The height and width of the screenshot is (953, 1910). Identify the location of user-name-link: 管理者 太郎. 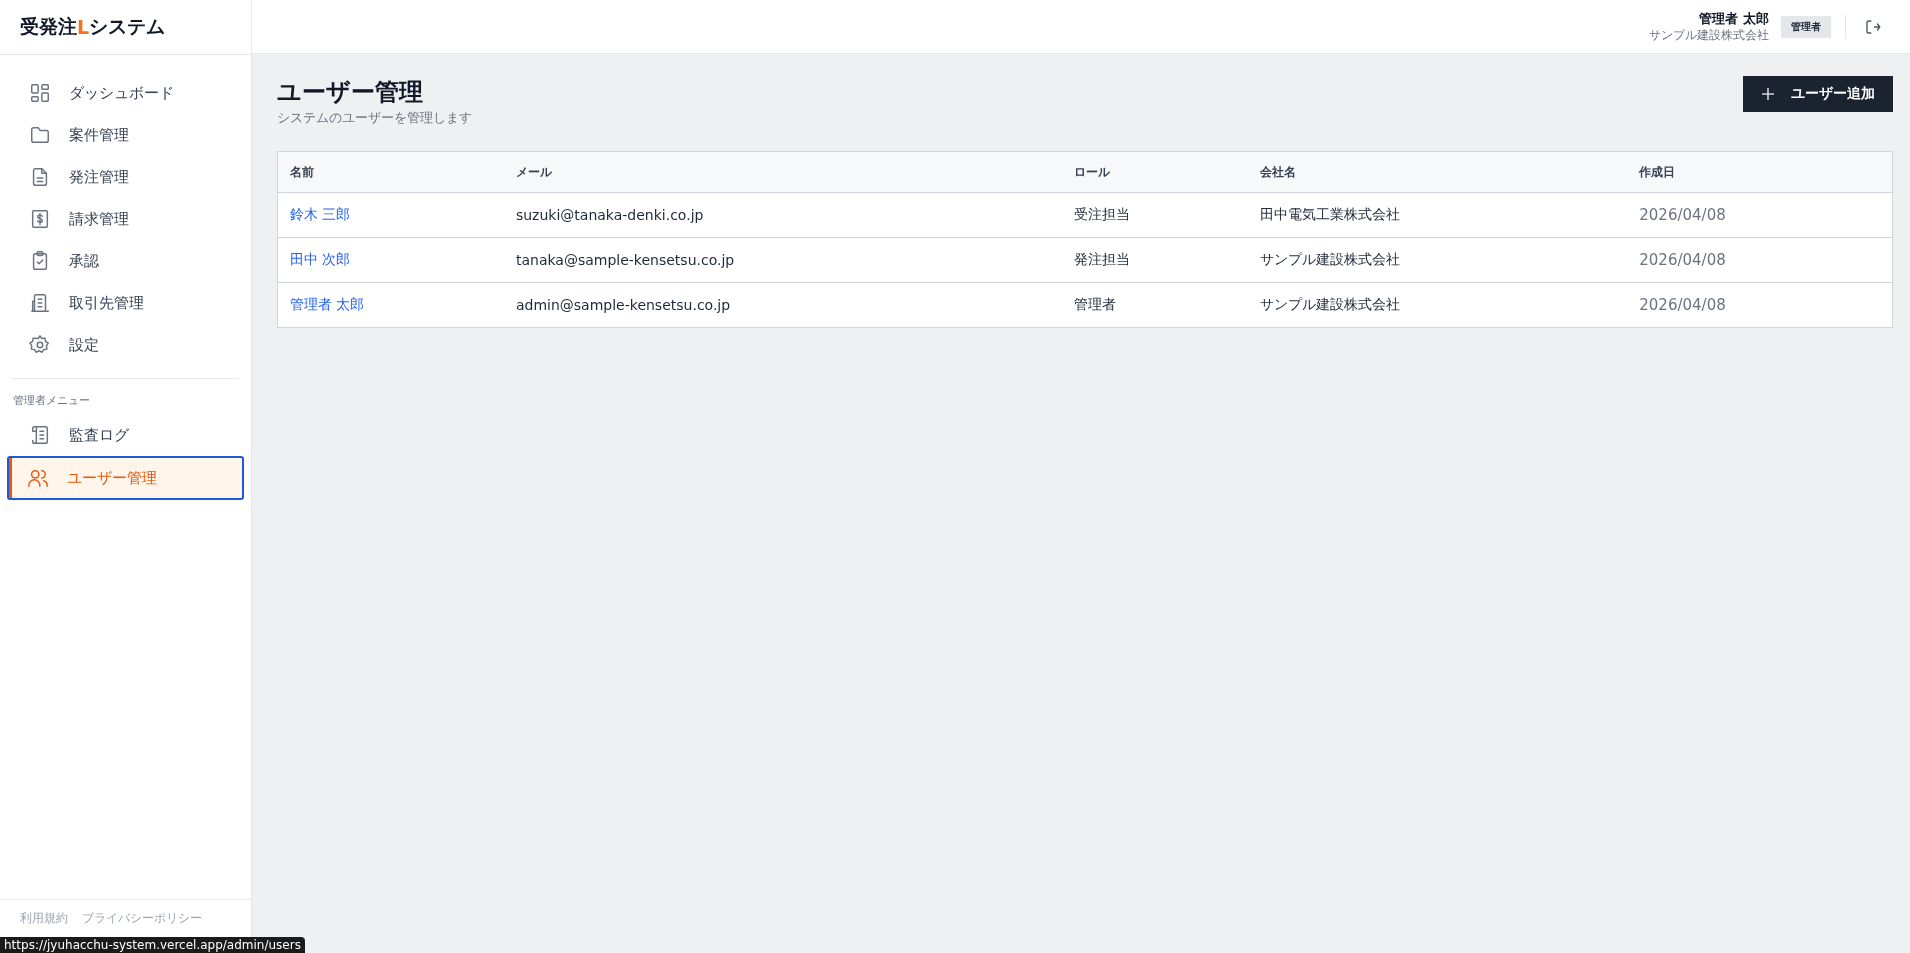
(327, 304).